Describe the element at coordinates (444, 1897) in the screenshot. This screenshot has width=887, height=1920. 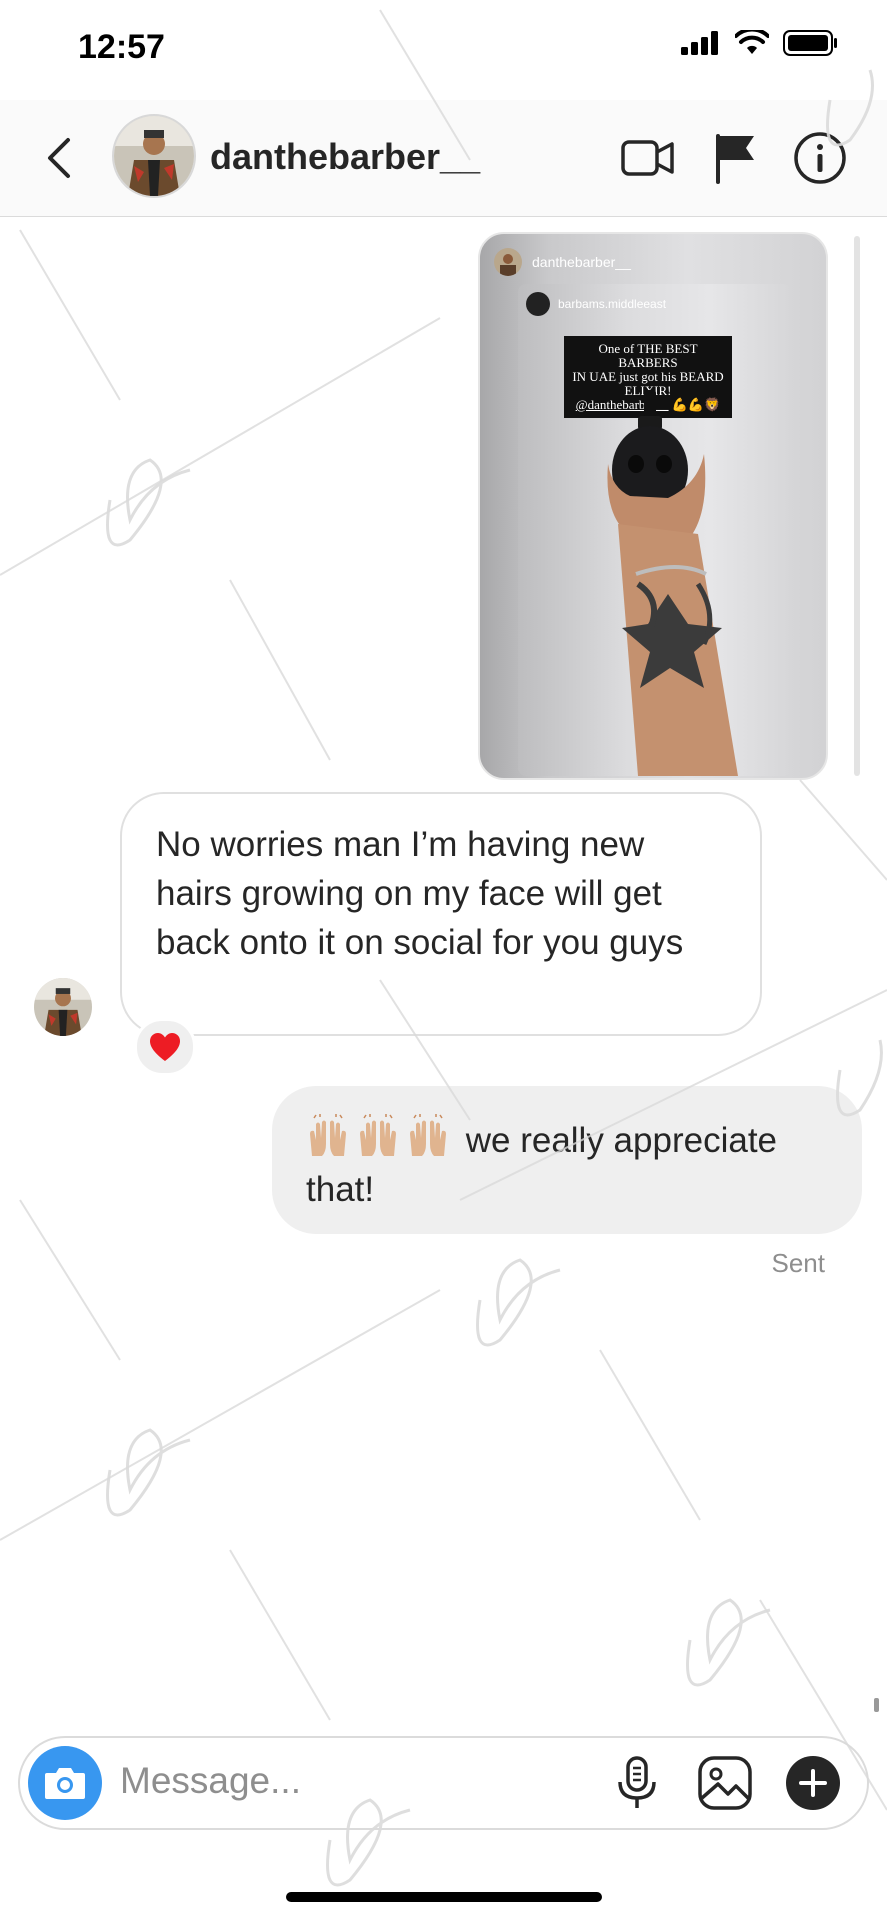
I see `home-indicator` at that location.